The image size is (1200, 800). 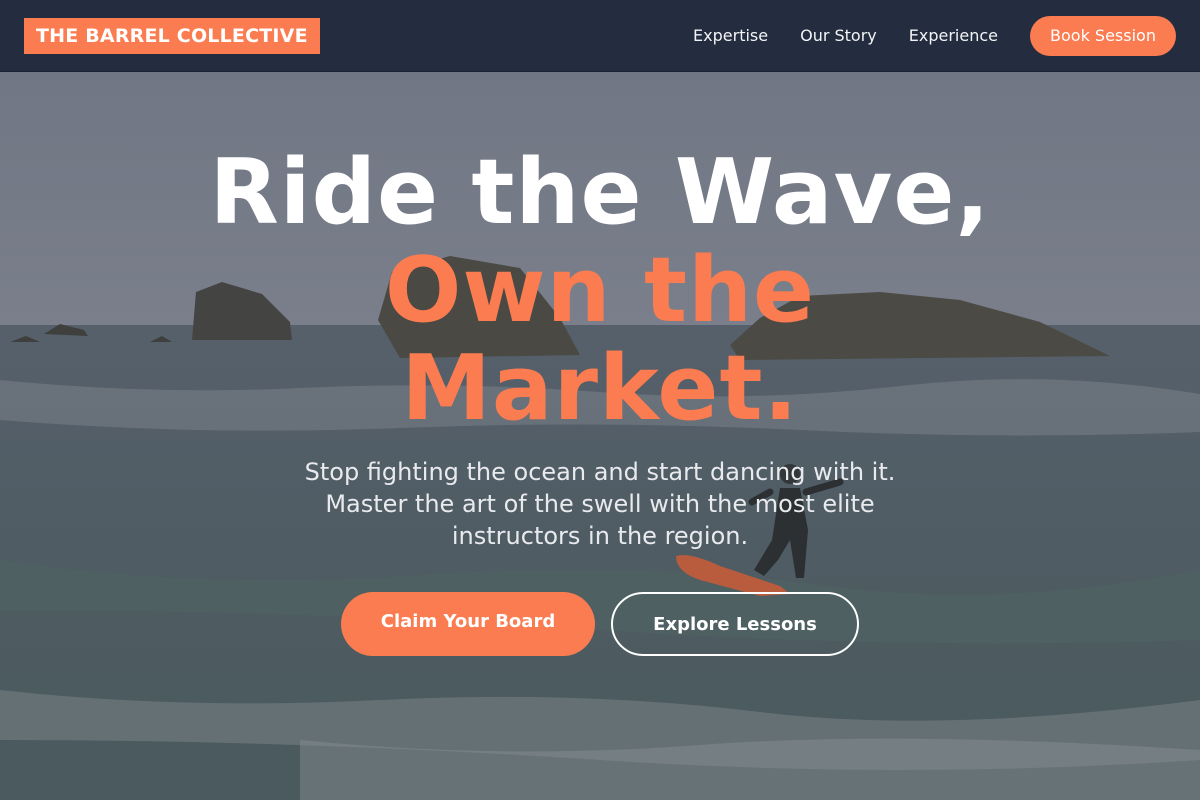 I want to click on explore-lessons-button: Explore Lessons, so click(x=735, y=624).